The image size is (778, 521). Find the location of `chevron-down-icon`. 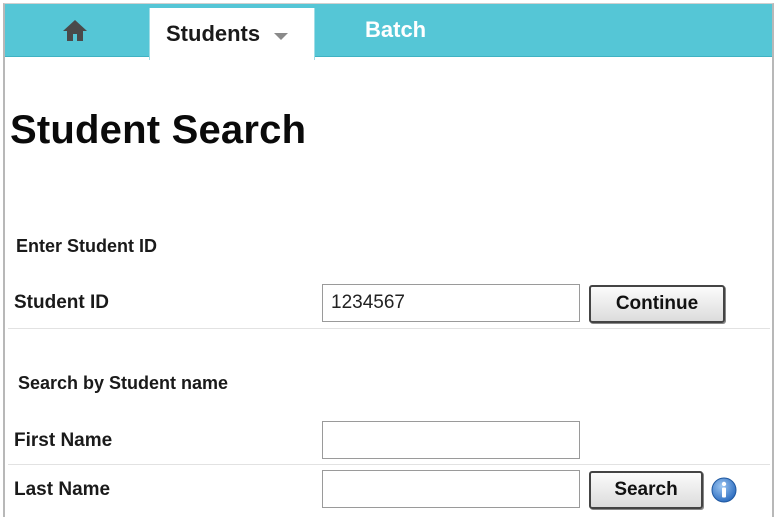

chevron-down-icon is located at coordinates (281, 36).